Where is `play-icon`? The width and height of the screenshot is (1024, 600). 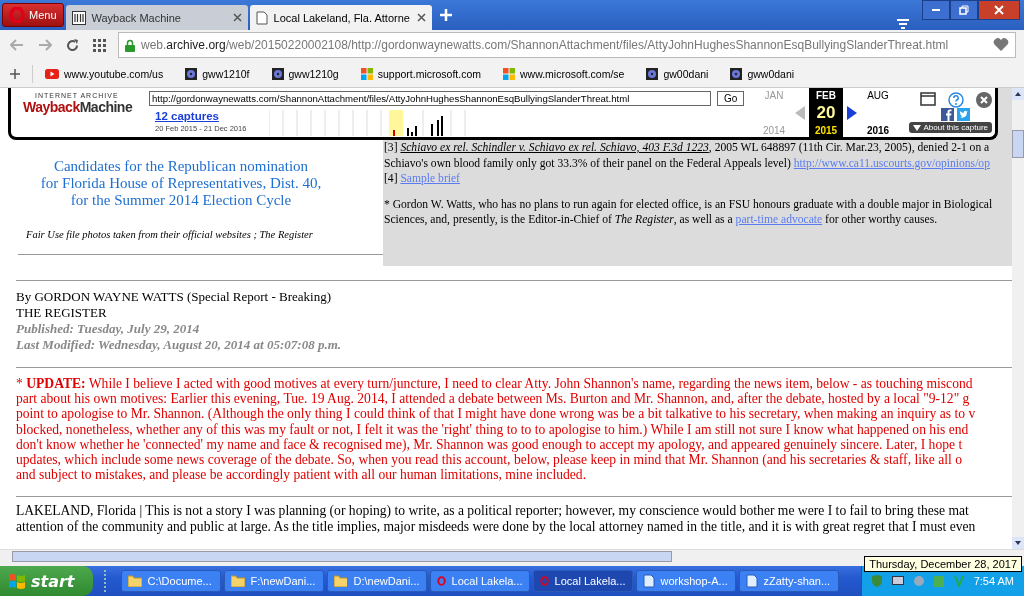 play-icon is located at coordinates (52, 73).